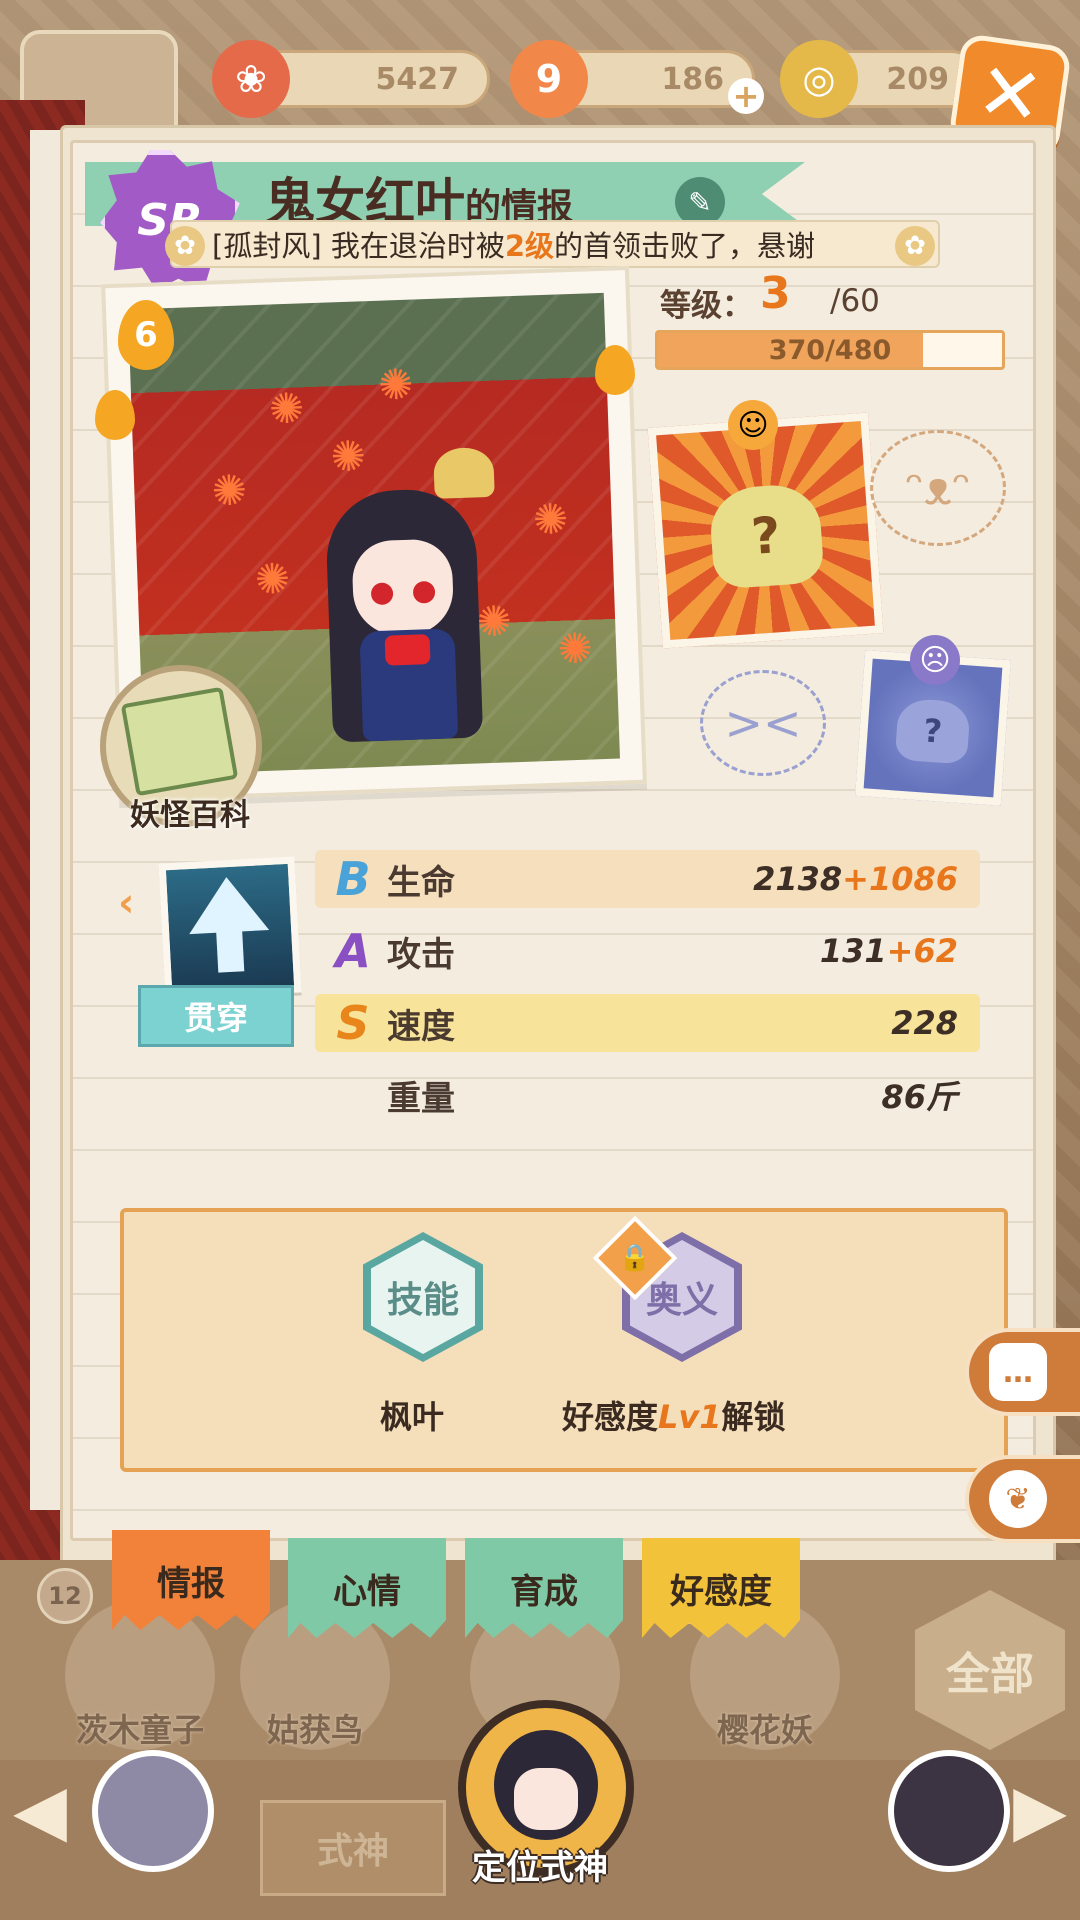 The width and height of the screenshot is (1080, 1920). I want to click on stat-value: 86斤, so click(919, 1095).